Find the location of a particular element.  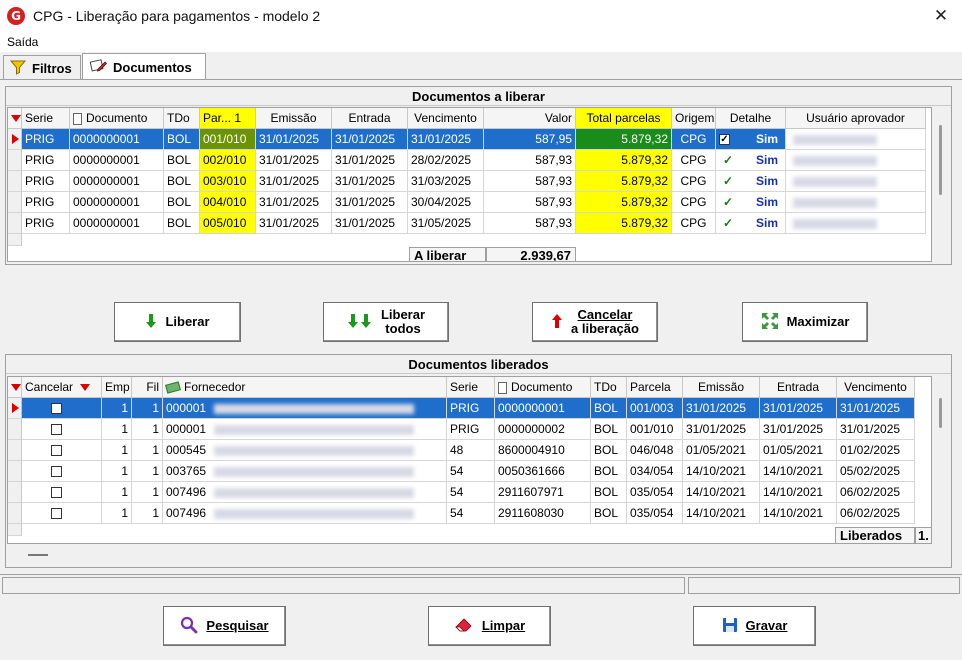

released-vertical-scrollbar is located at coordinates (941, 460).